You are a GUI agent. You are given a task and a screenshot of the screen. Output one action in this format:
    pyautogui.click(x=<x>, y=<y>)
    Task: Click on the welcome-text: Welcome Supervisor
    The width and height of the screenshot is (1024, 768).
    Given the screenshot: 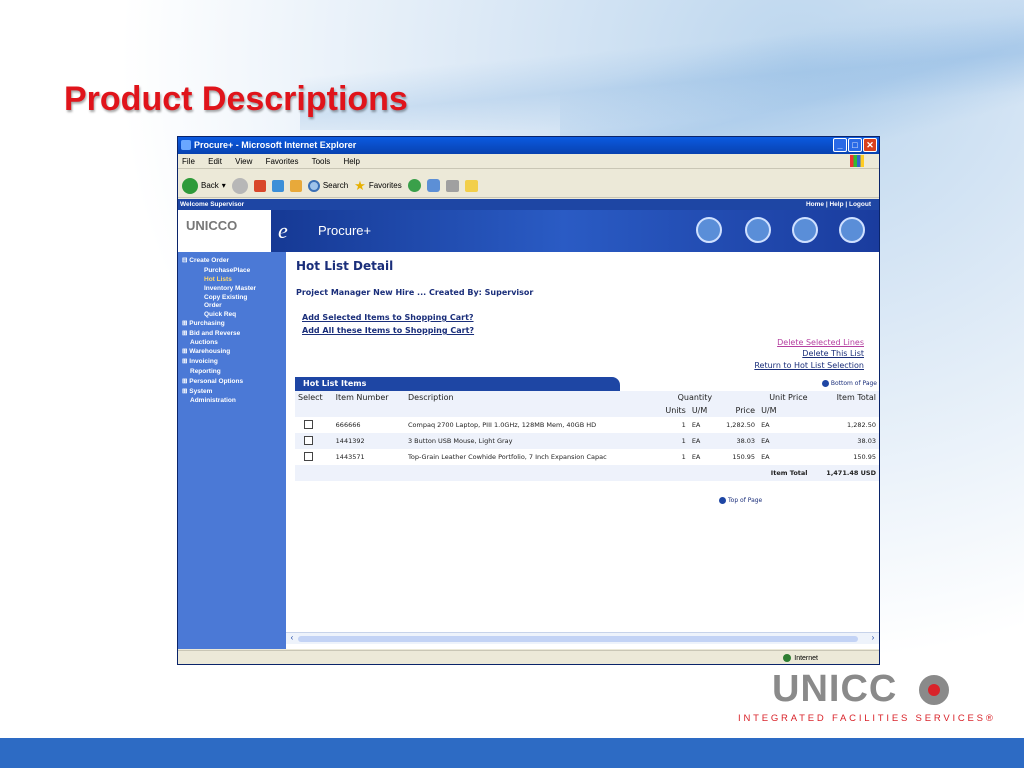 What is the action you would take?
    pyautogui.click(x=212, y=204)
    